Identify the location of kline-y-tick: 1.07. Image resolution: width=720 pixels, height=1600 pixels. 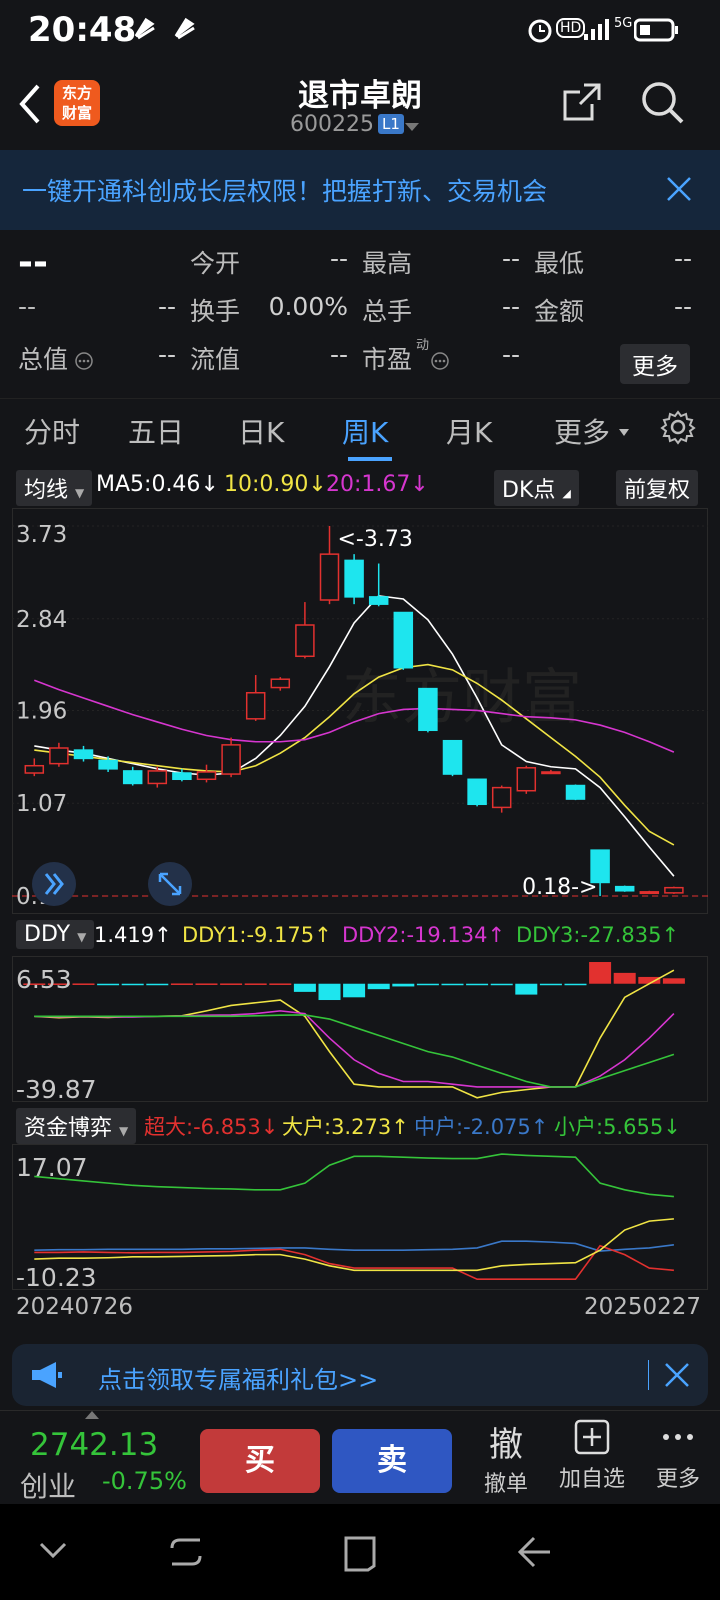
(41, 804).